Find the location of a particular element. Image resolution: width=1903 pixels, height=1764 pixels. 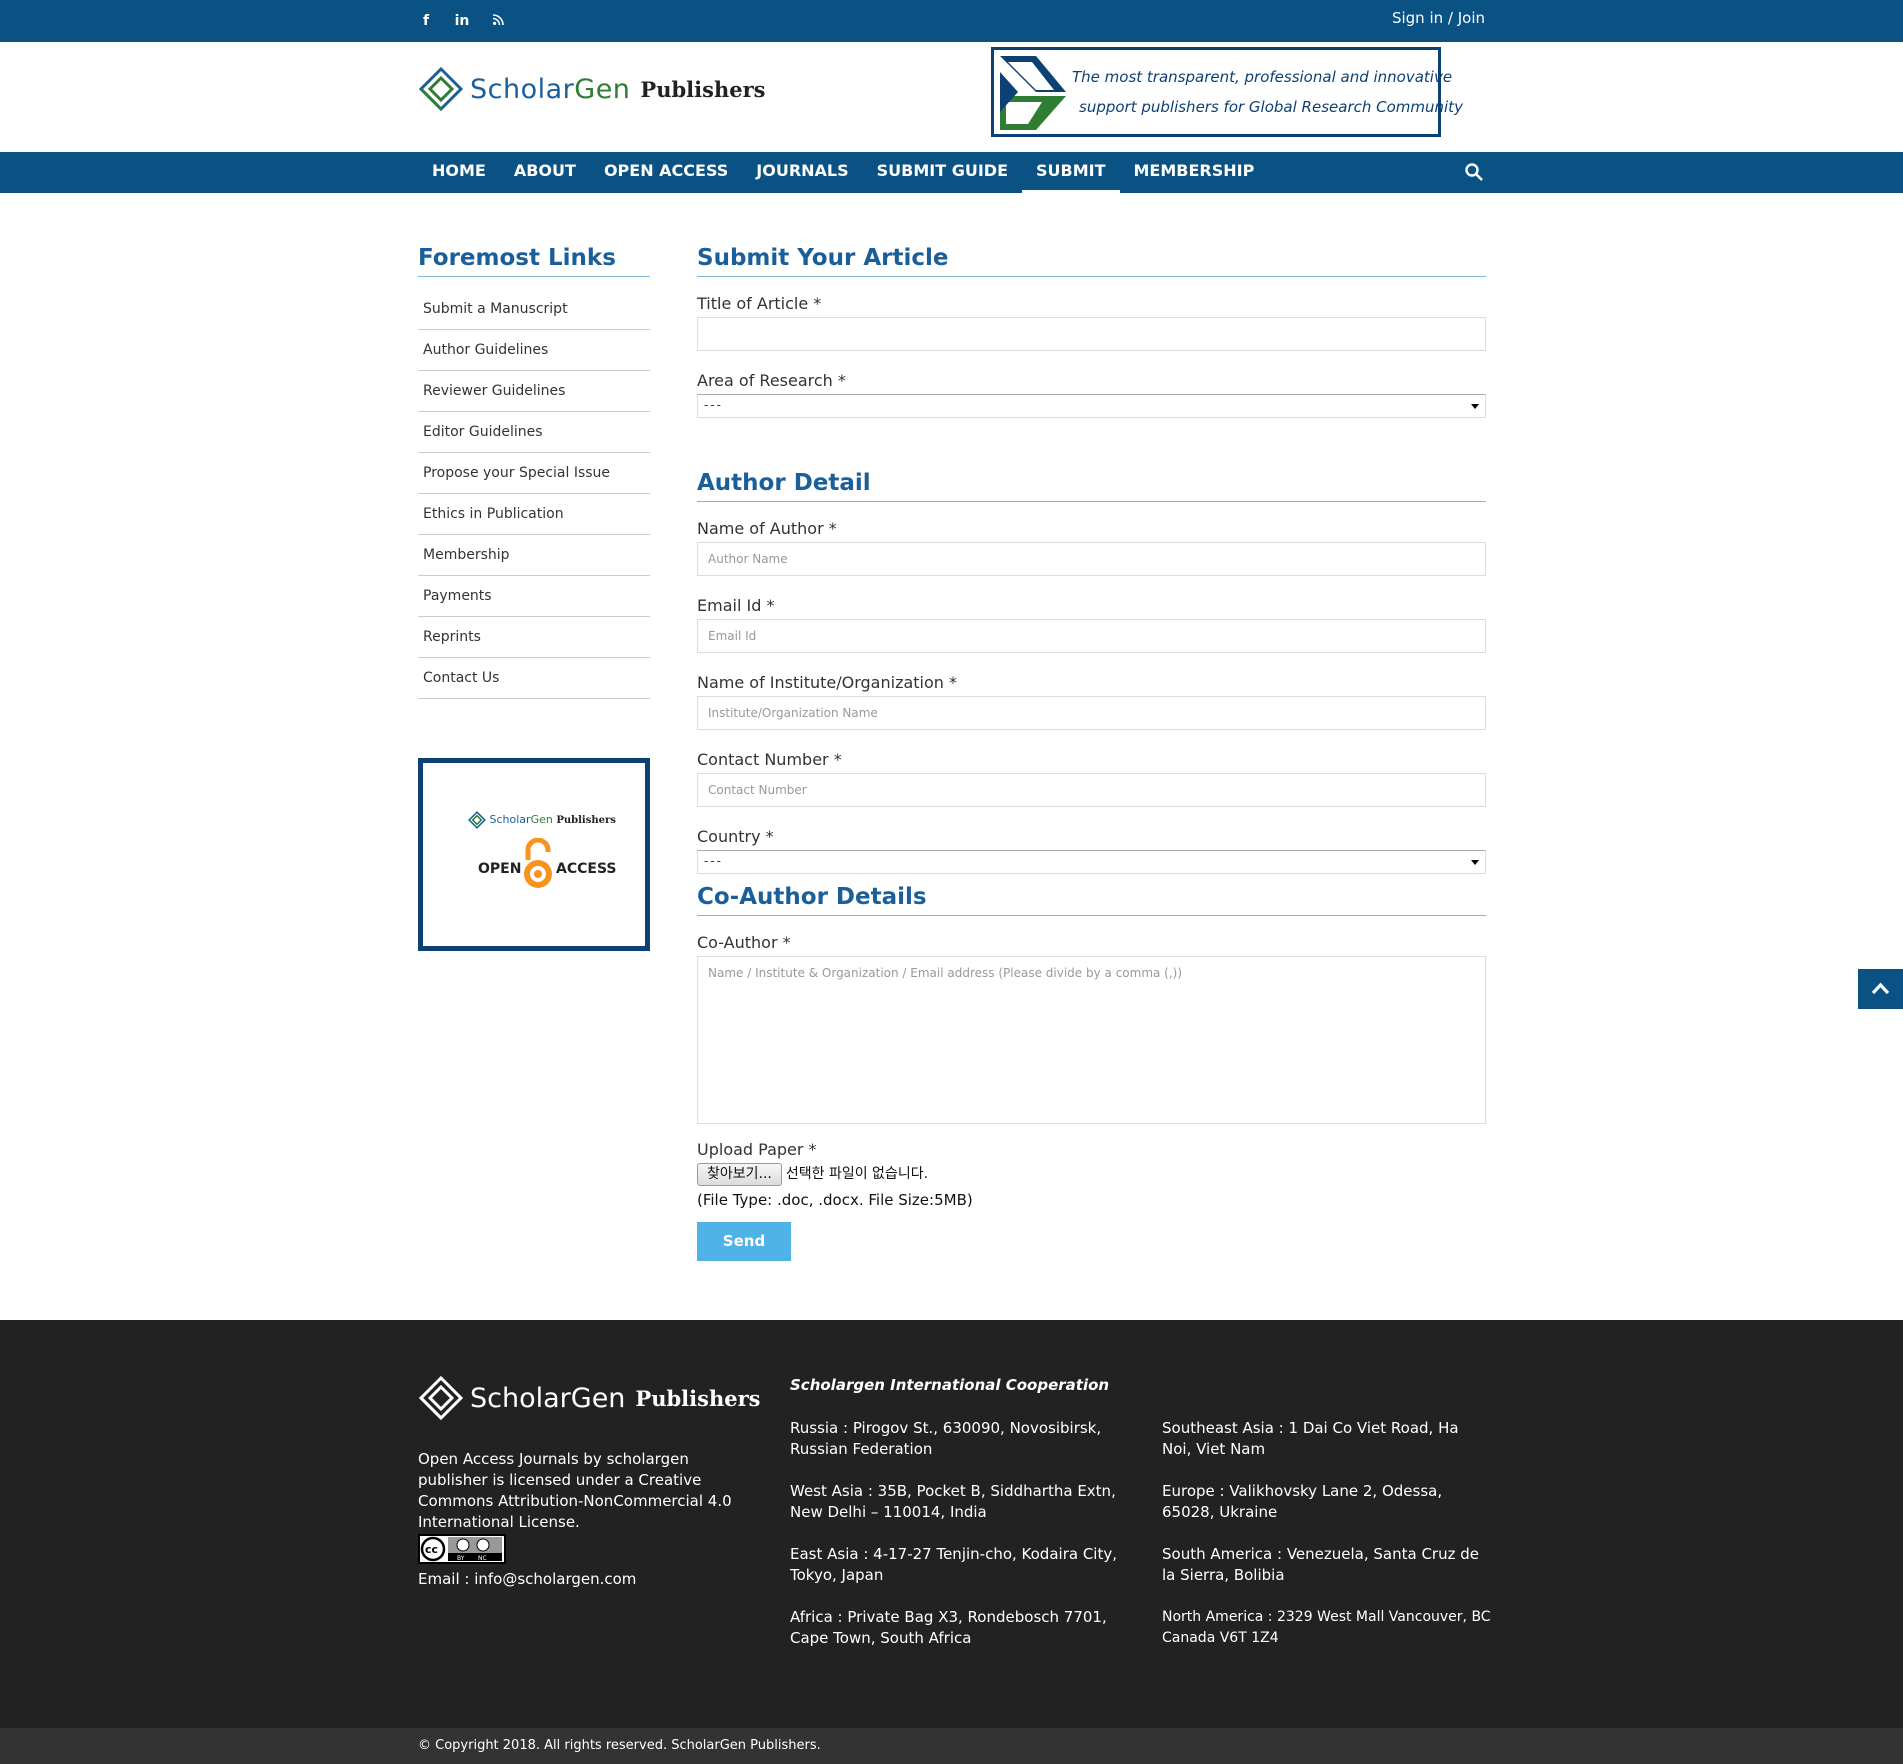

footer-email: Email : info@scholargen.com is located at coordinates (527, 1579).